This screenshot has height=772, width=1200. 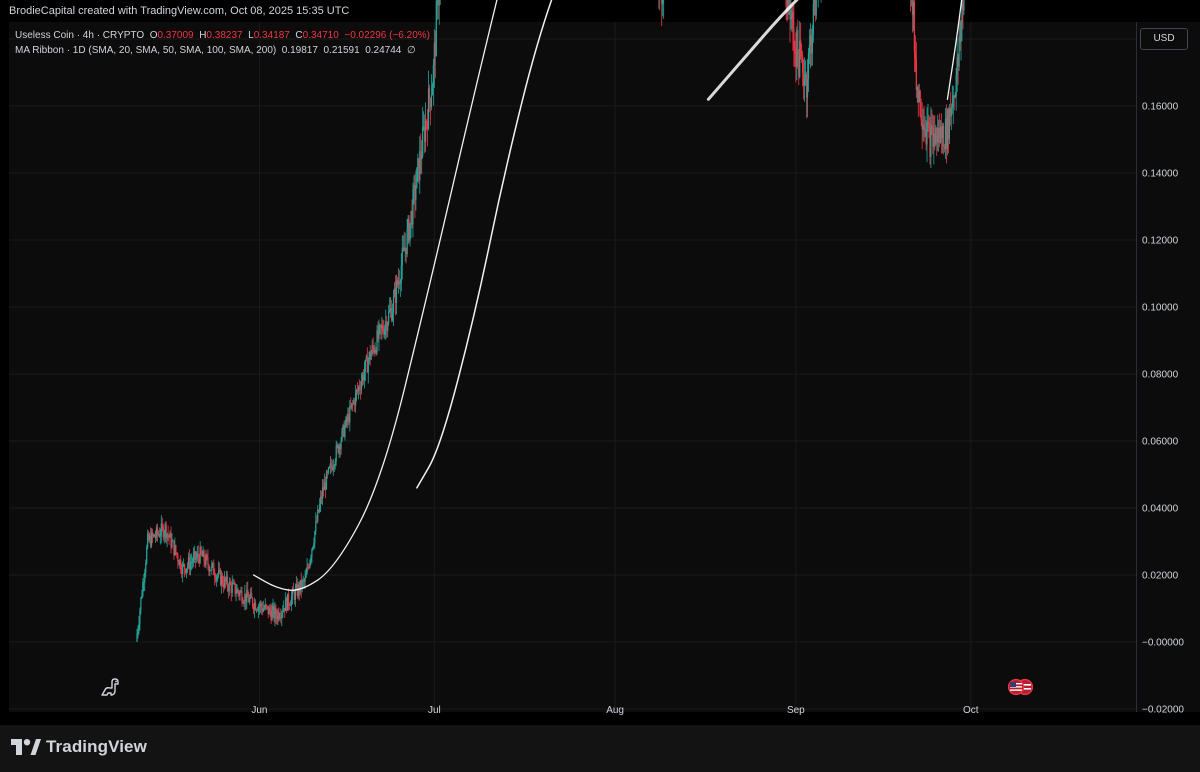 I want to click on currency-button: USD, so click(x=1164, y=39).